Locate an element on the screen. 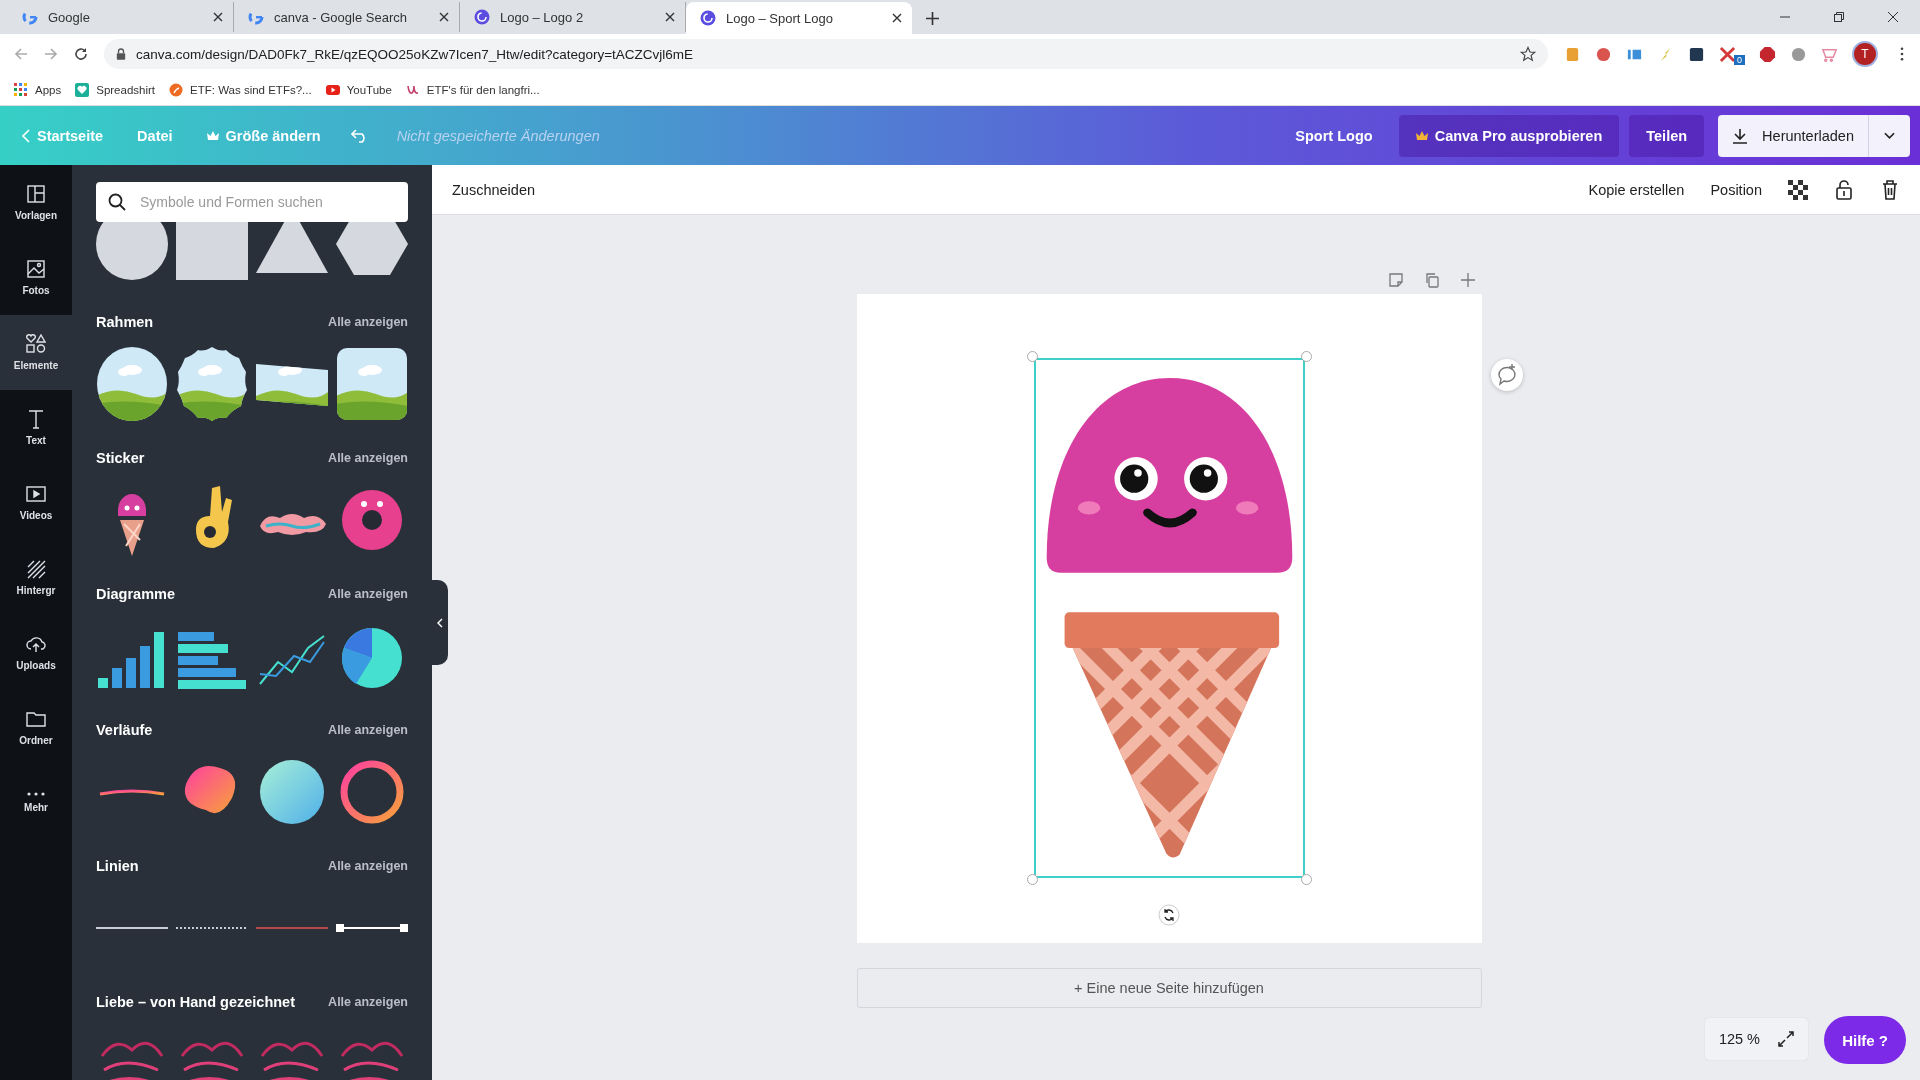 This screenshot has height=1080, width=1920. address-bar: canva.com/design/DAD0Fk7_RkE/qzEQOO25oKZw7Icen7_Htw/edit?category=tACZCvjl6mE is located at coordinates (826, 54).